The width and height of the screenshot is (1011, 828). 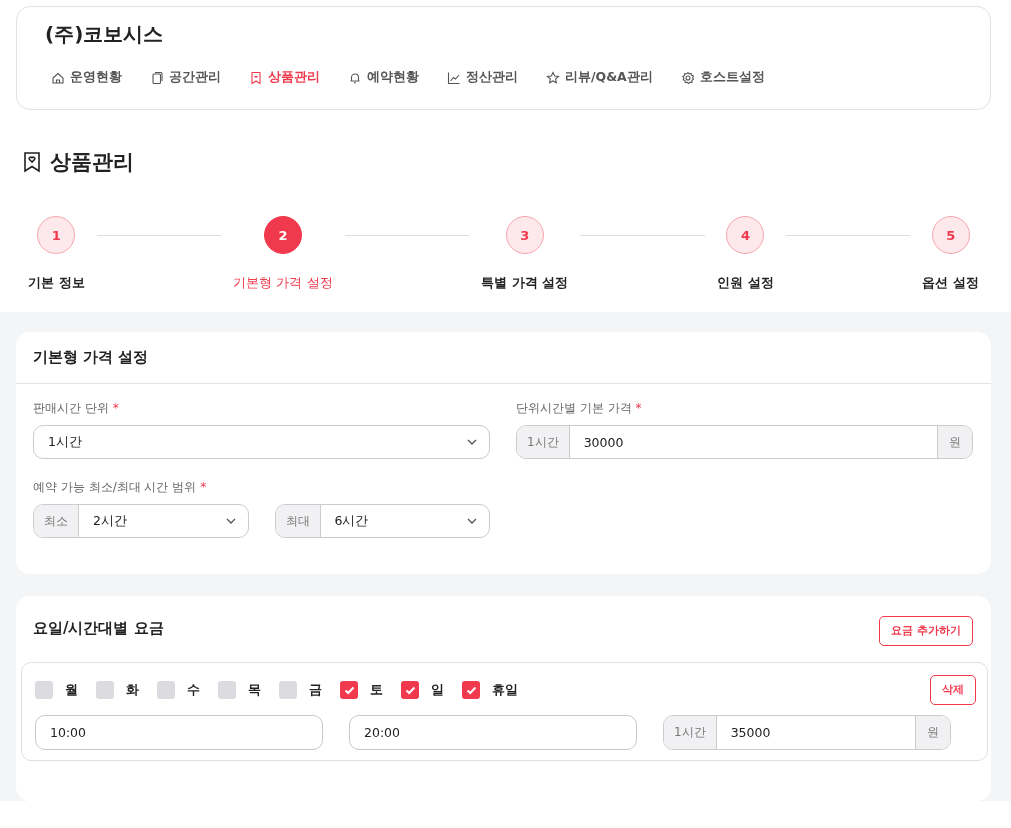 What do you see at coordinates (574, 408) in the screenshot?
I see `field-label: 단위시간별 기본 가격` at bounding box center [574, 408].